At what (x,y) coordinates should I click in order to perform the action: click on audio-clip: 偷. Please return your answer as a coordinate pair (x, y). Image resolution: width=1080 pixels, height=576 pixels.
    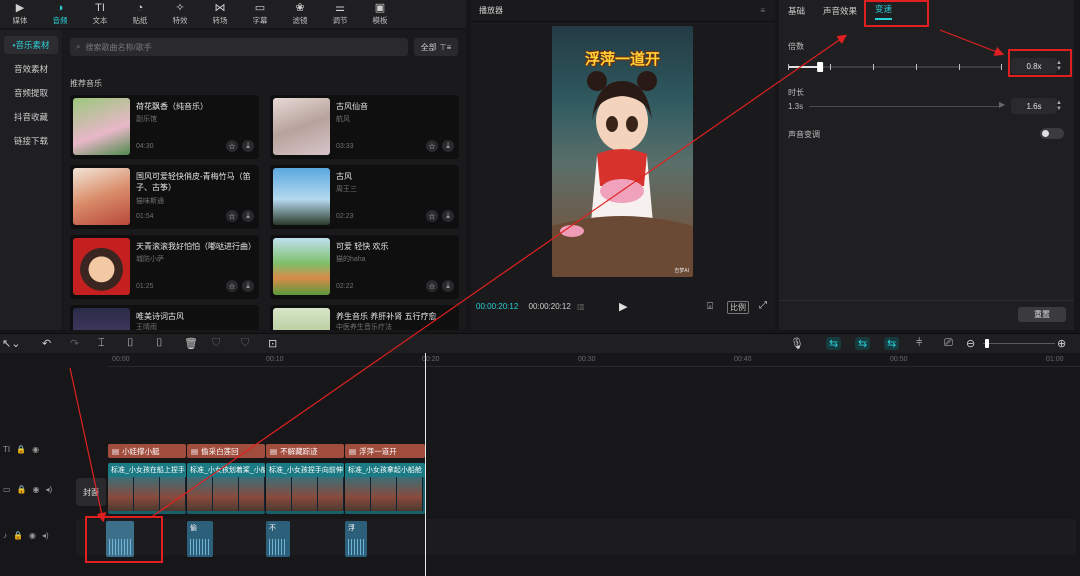
    Looking at the image, I should click on (200, 539).